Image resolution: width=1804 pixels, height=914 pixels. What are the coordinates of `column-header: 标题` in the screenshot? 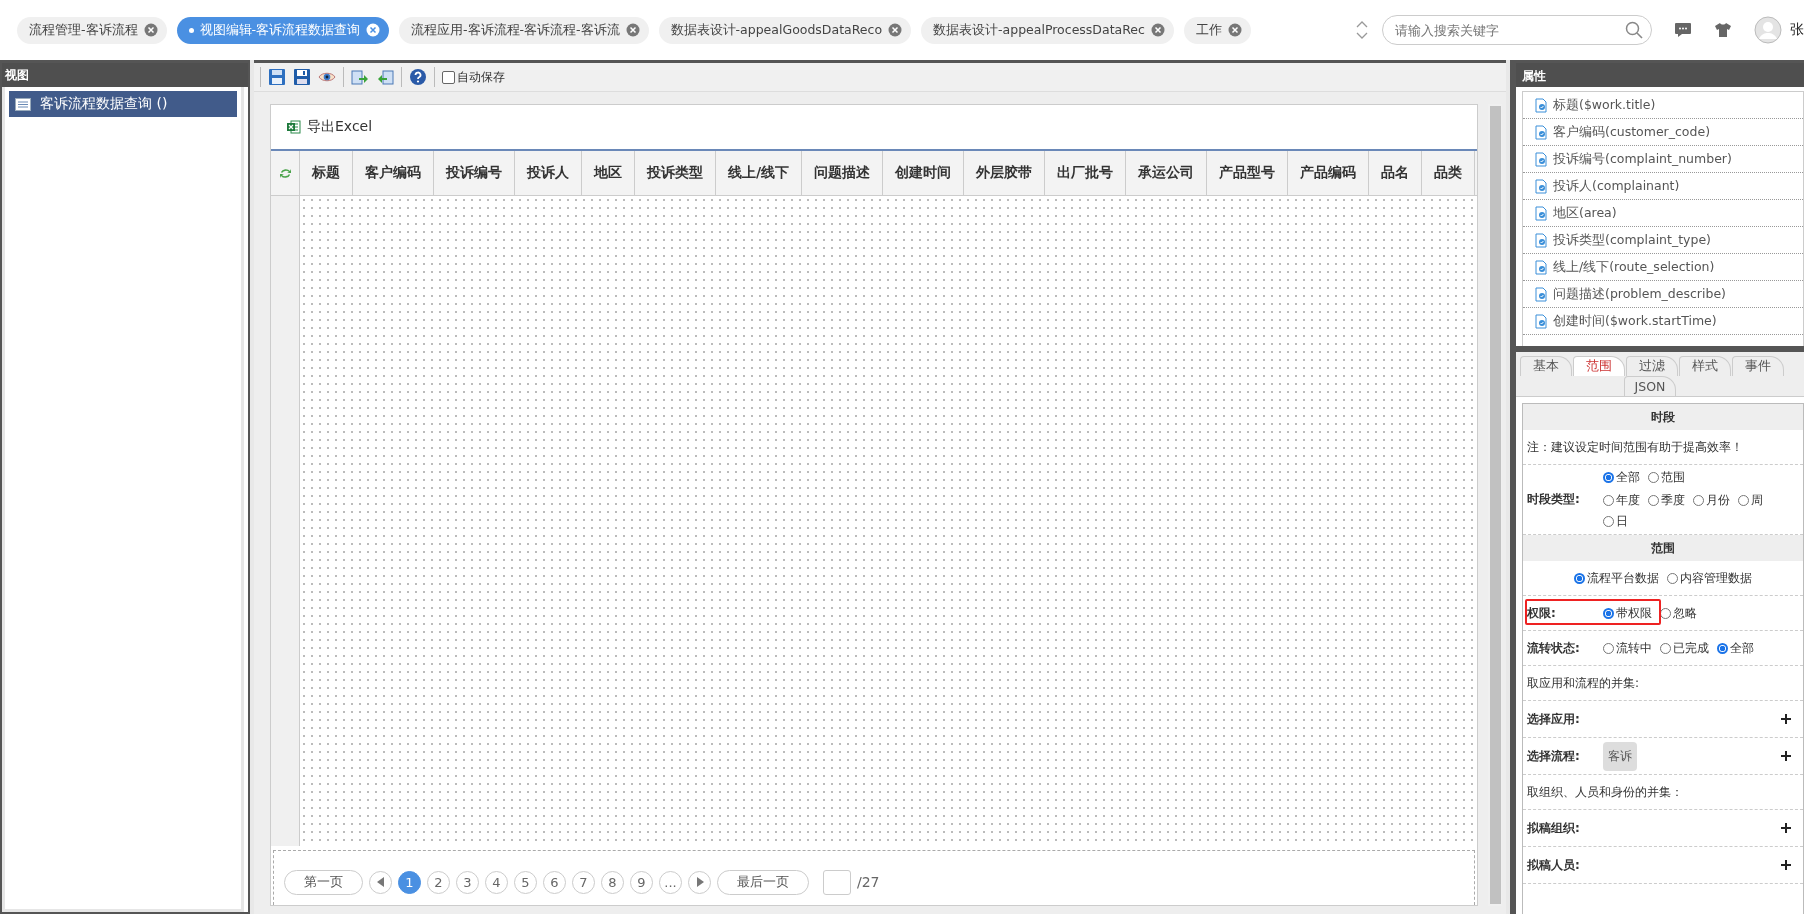 It's located at (326, 173).